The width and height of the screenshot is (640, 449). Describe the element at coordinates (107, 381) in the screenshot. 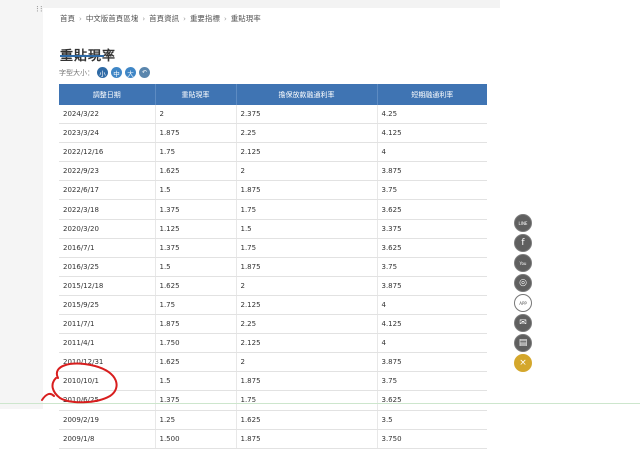

I see `cell-date: 2010/10/1` at that location.